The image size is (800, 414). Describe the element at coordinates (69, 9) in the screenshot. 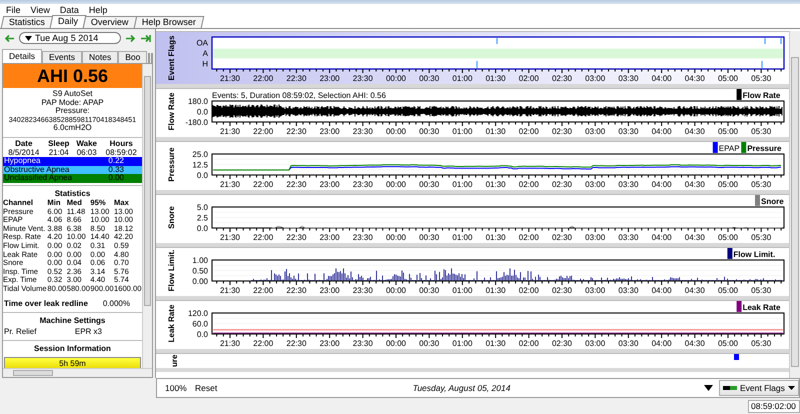

I see `menu-item: Data` at that location.